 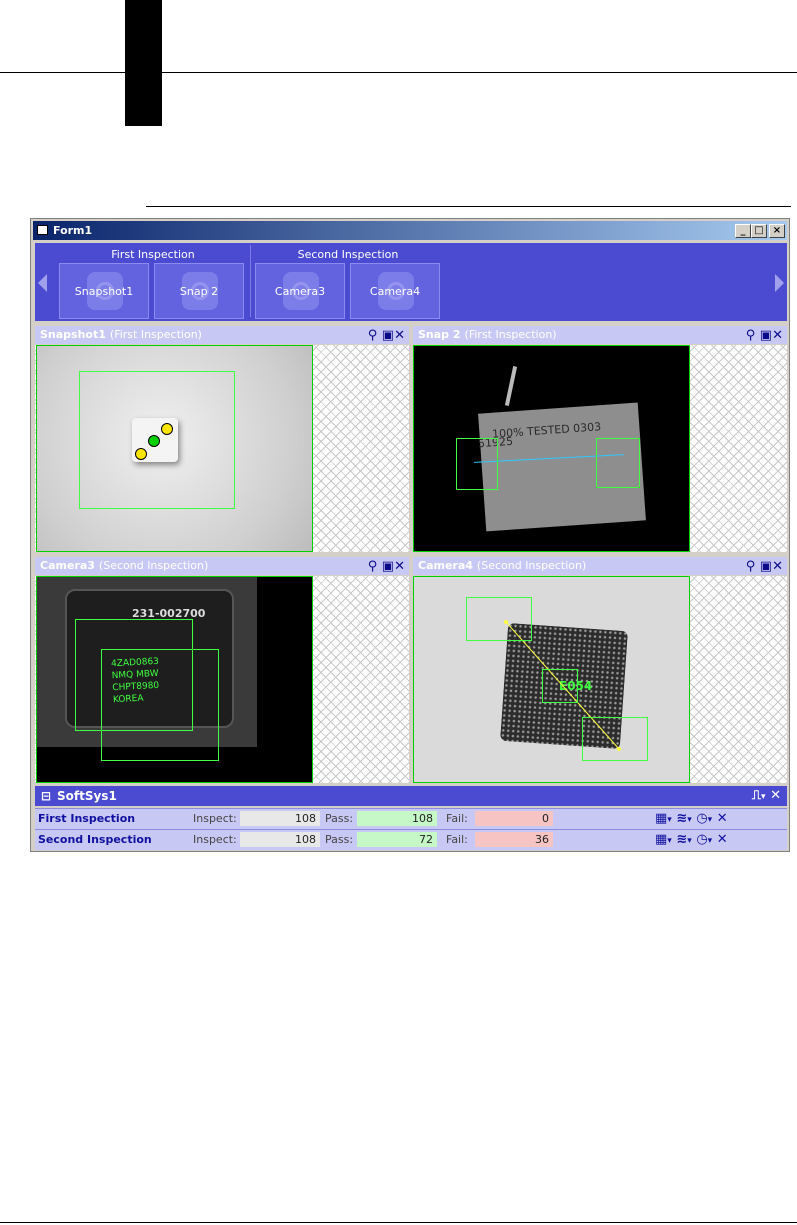 I want to click on scroll-left-icon, so click(x=42, y=283).